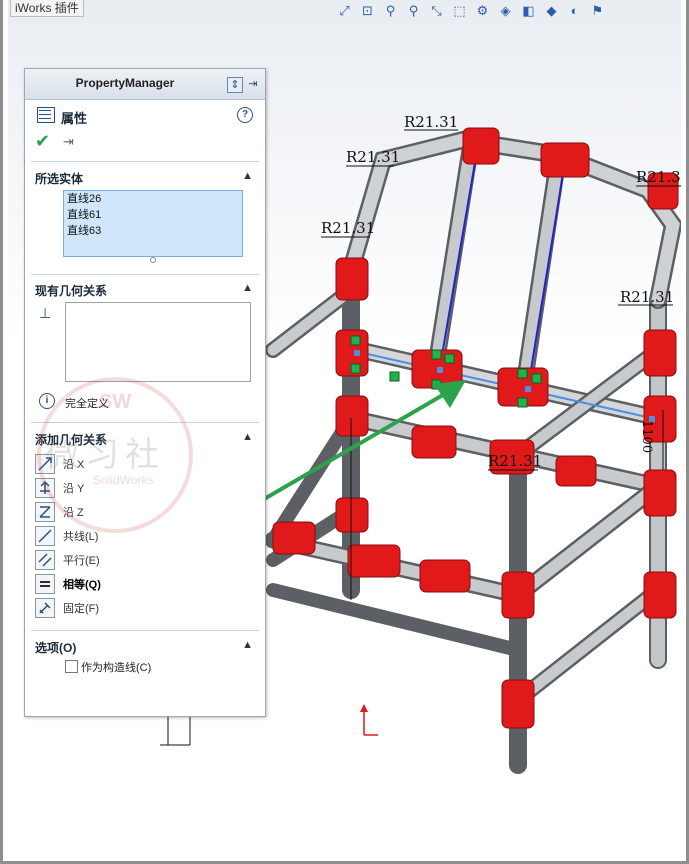  Describe the element at coordinates (158, 342) in the screenshot. I see `existing-relations-list` at that location.